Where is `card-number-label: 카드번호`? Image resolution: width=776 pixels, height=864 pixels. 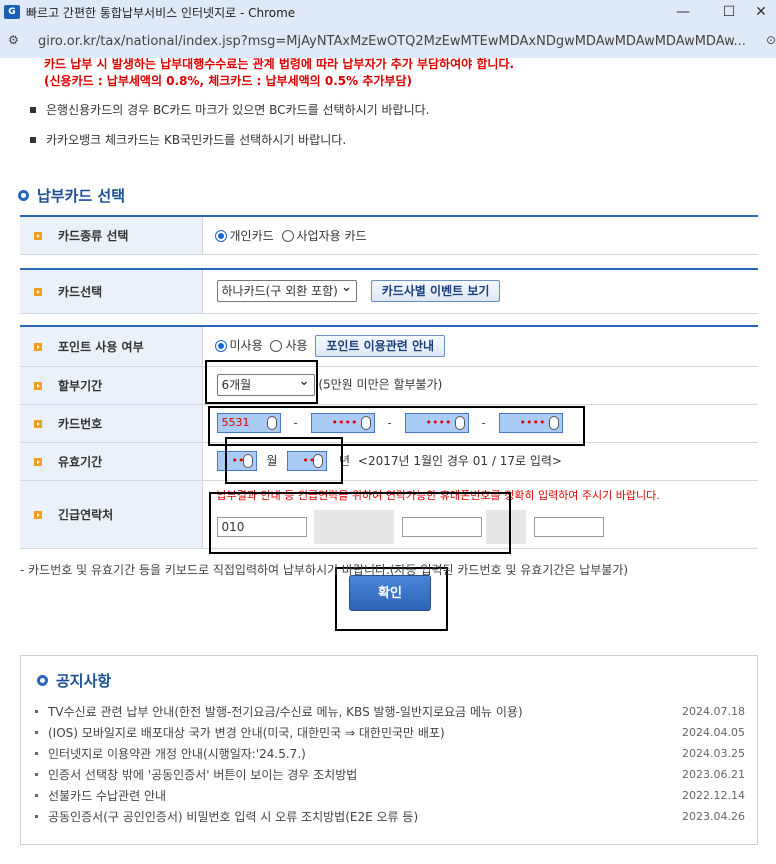
card-number-label: 카드번호 is located at coordinates (111, 423).